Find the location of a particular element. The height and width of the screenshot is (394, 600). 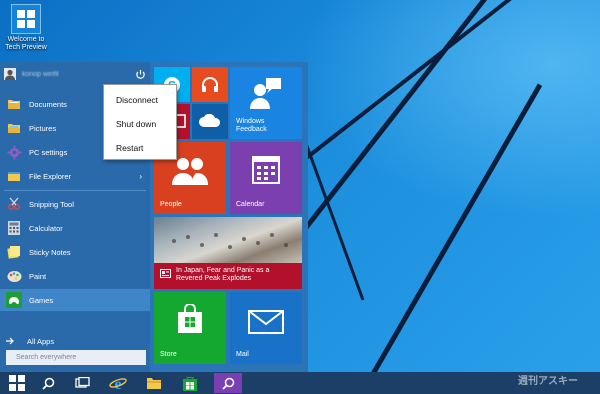

active-search-app-button is located at coordinates (228, 383).